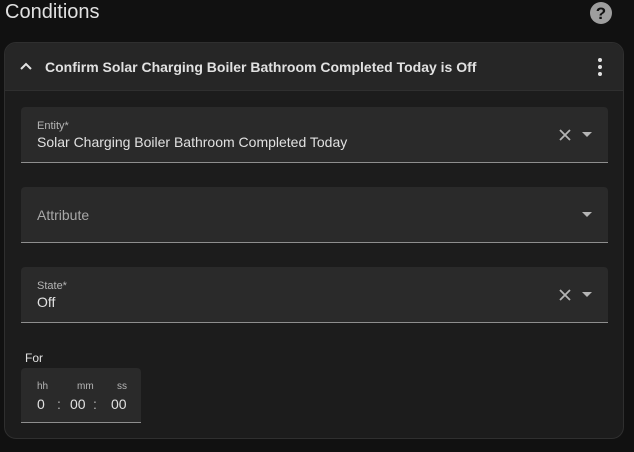 This screenshot has height=452, width=634. What do you see at coordinates (43, 386) in the screenshot?
I see `hours-label: hh` at bounding box center [43, 386].